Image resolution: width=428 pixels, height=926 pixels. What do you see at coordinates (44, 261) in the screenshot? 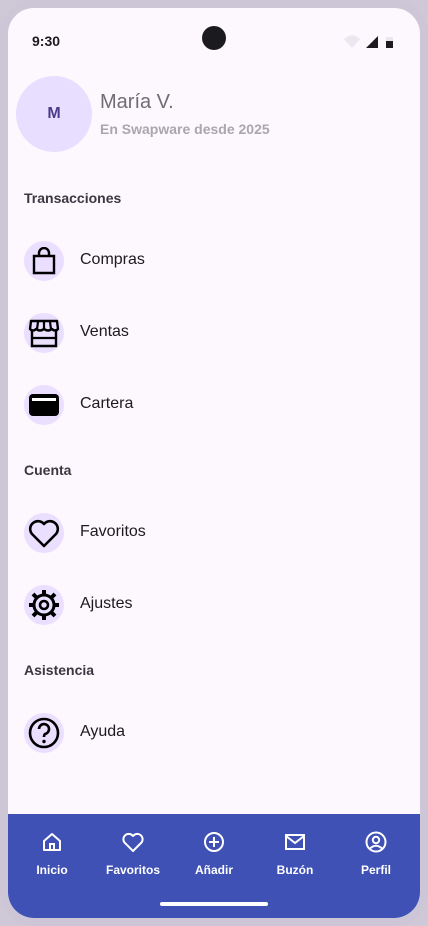
I see `shopping-bag-icon` at bounding box center [44, 261].